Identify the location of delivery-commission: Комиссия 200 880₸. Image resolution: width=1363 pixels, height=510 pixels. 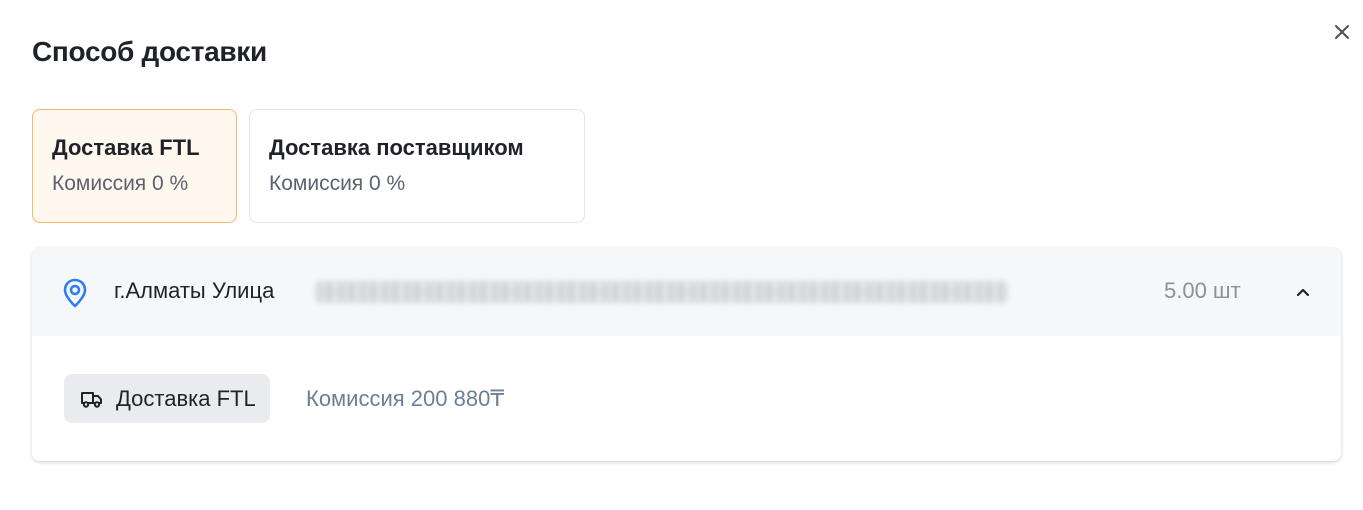
(405, 398).